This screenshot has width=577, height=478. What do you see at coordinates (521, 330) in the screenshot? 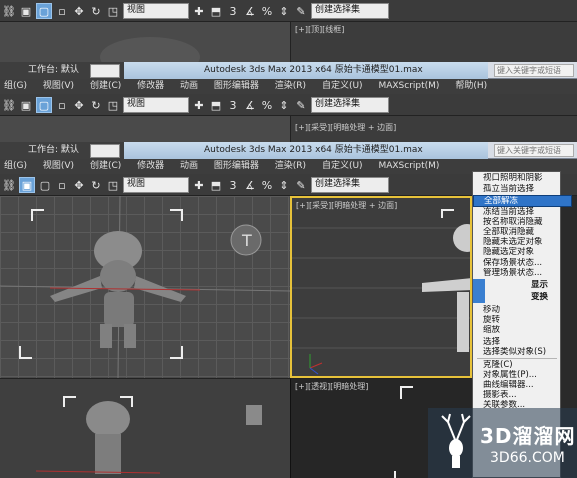
I see `menu-item-scale: 缩放` at bounding box center [521, 330].